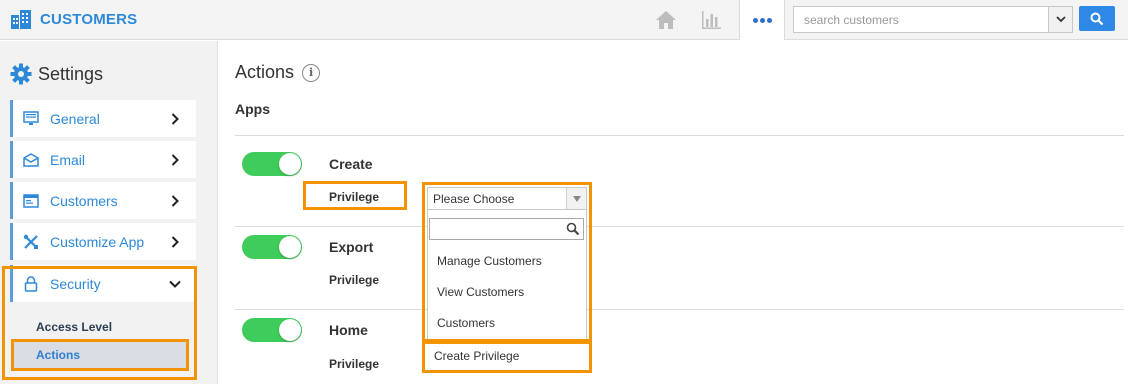  I want to click on sidebar-item-security: Security, so click(103, 283).